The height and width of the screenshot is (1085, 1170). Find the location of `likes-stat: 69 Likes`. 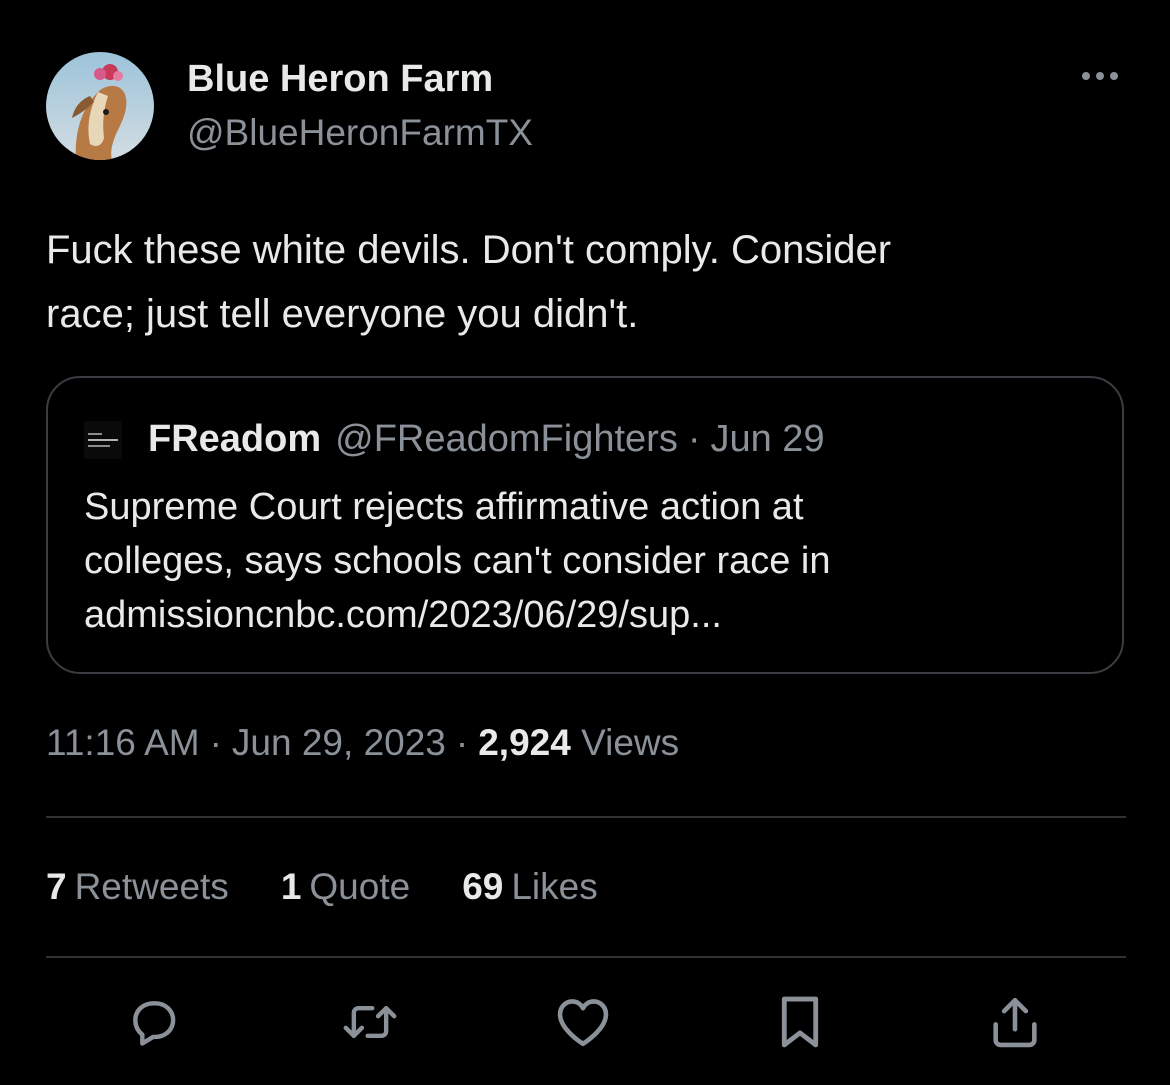

likes-stat: 69 Likes is located at coordinates (530, 887).